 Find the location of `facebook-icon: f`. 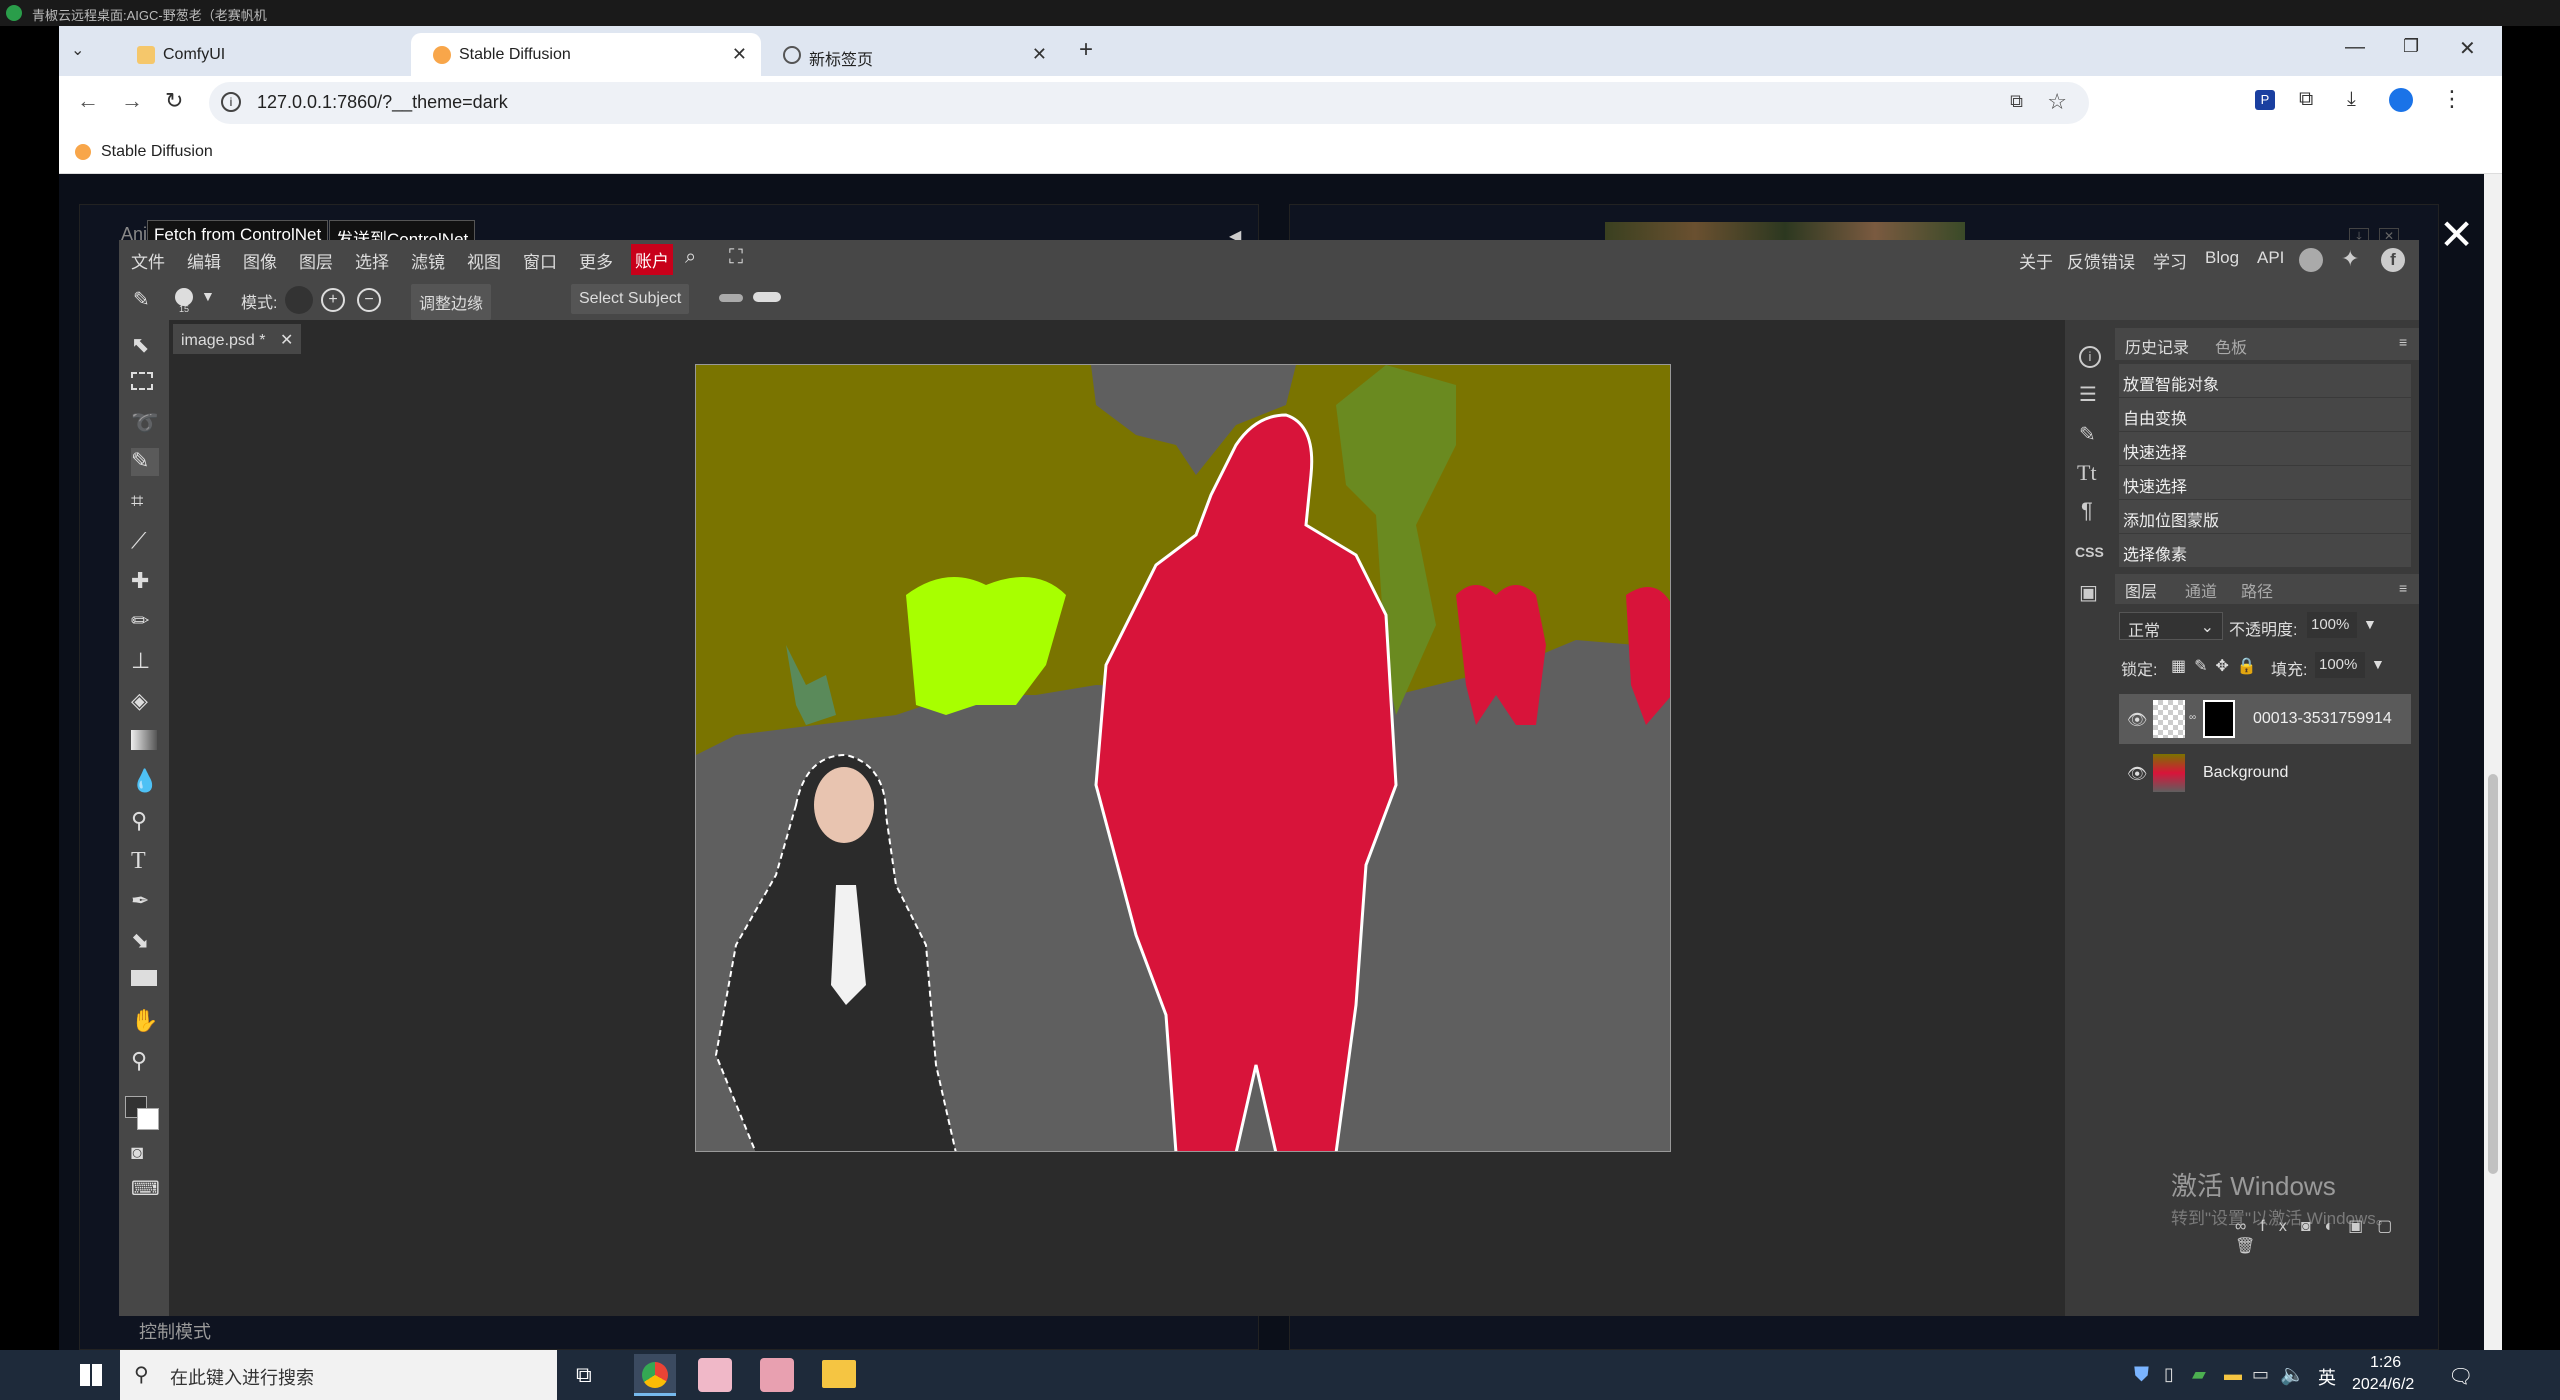

facebook-icon: f is located at coordinates (2393, 260).